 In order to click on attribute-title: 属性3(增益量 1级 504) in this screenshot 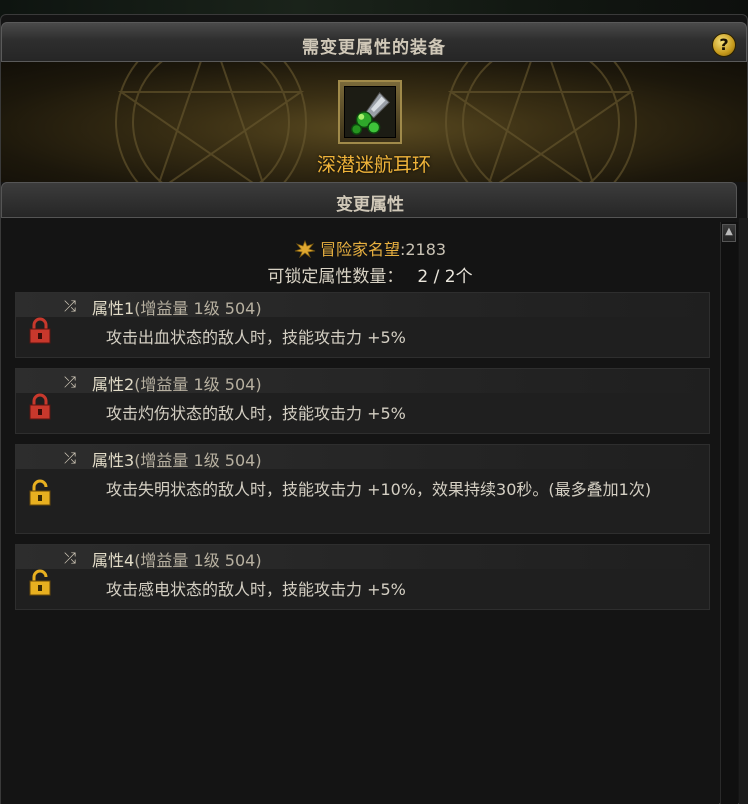, I will do `click(177, 459)`.